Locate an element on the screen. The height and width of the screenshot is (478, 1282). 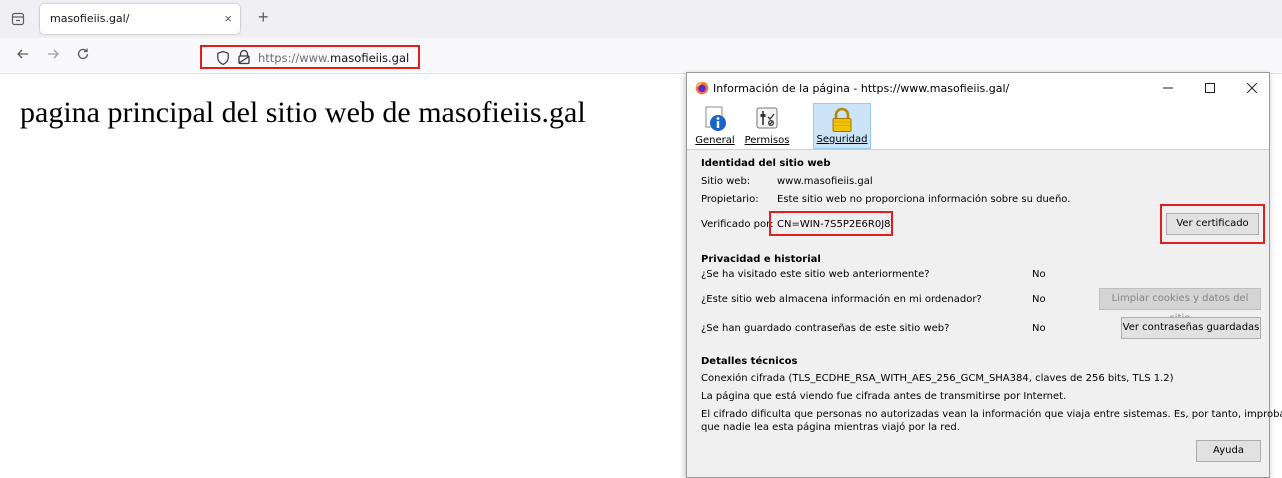
tab-list-button is located at coordinates (18, 19).